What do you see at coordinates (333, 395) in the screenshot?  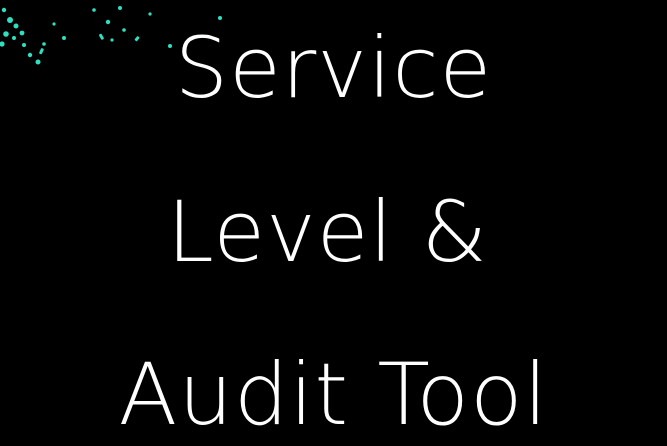 I see `title-line-3: Audit Tool` at bounding box center [333, 395].